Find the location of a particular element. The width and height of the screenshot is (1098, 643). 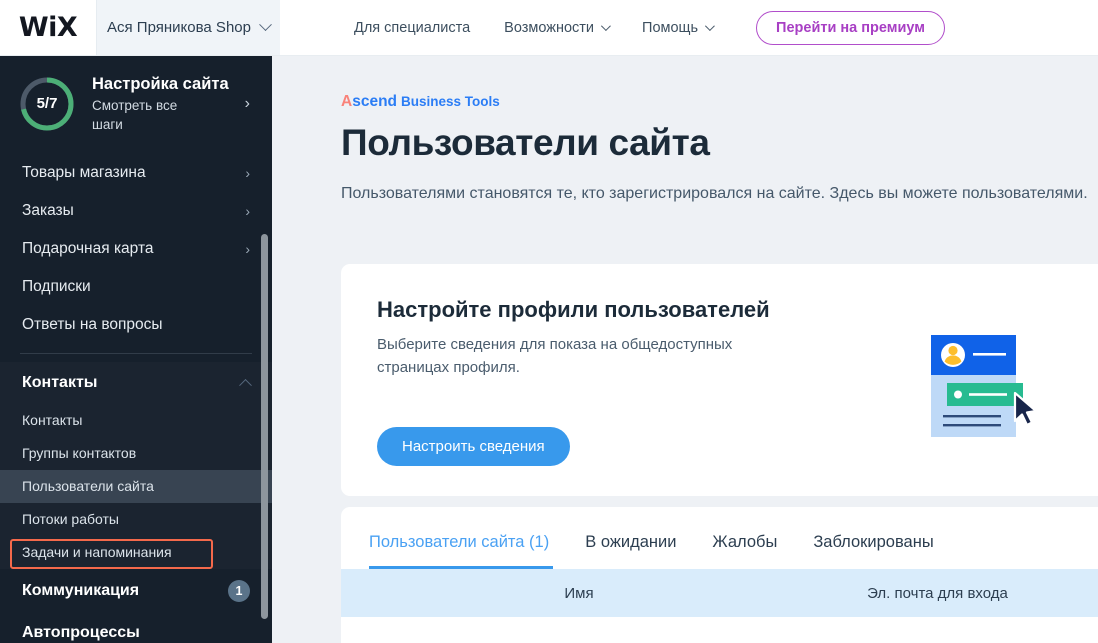

tab-pending: В ожидании is located at coordinates (630, 551).